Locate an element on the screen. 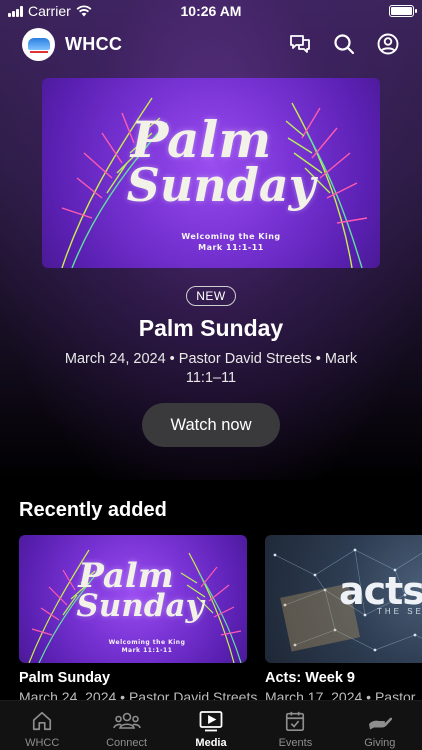 This screenshot has height=750, width=422. calendar-icon is located at coordinates (295, 721).